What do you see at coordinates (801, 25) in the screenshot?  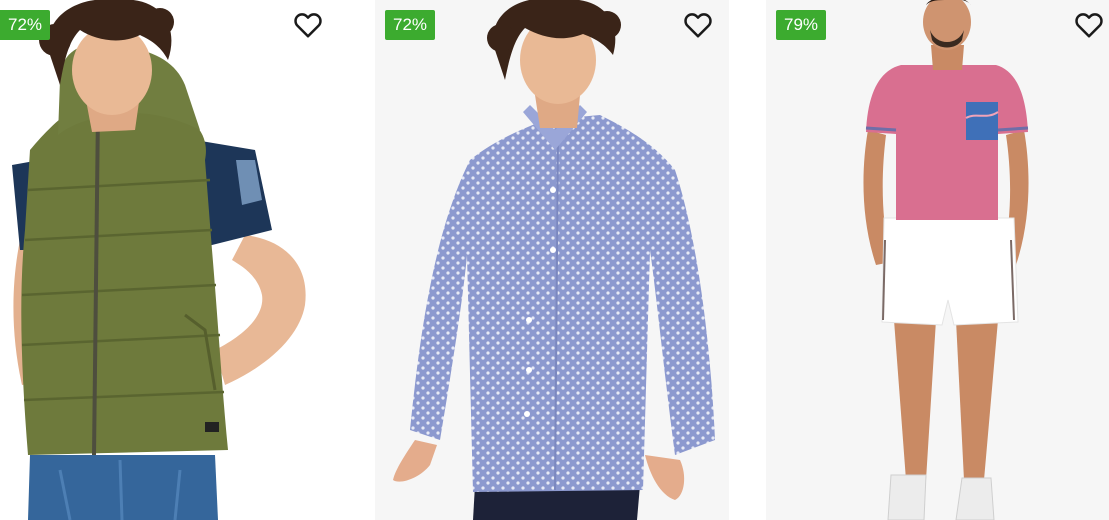 I see `discount-badge: 79%` at bounding box center [801, 25].